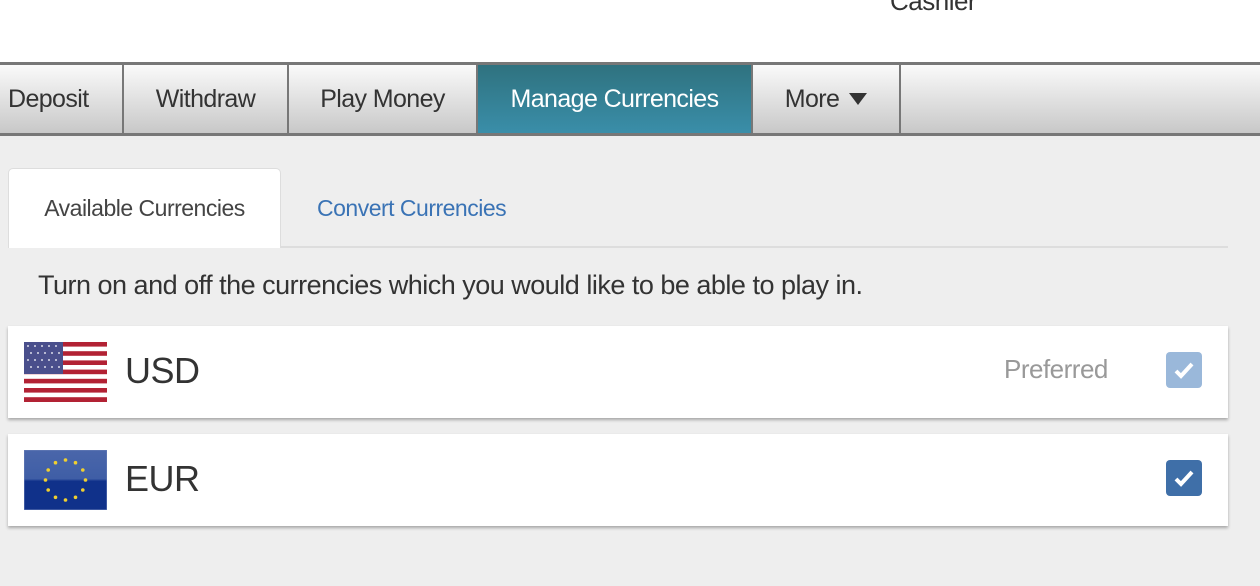 Image resolution: width=1260 pixels, height=586 pixels. Describe the element at coordinates (615, 99) in the screenshot. I see `nav-manage-currencies: Manage Currencies` at that location.